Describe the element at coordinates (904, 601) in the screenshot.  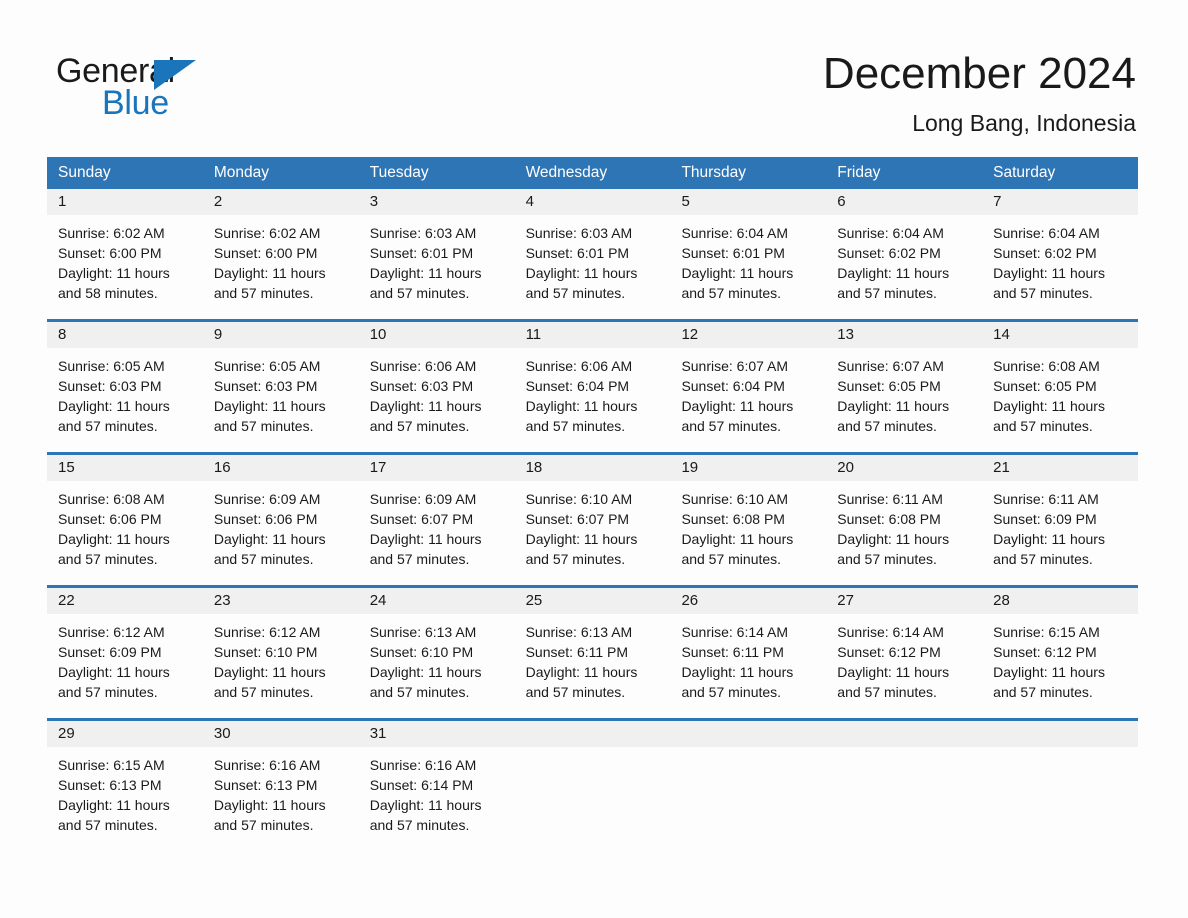
I see `day-number: 27` at that location.